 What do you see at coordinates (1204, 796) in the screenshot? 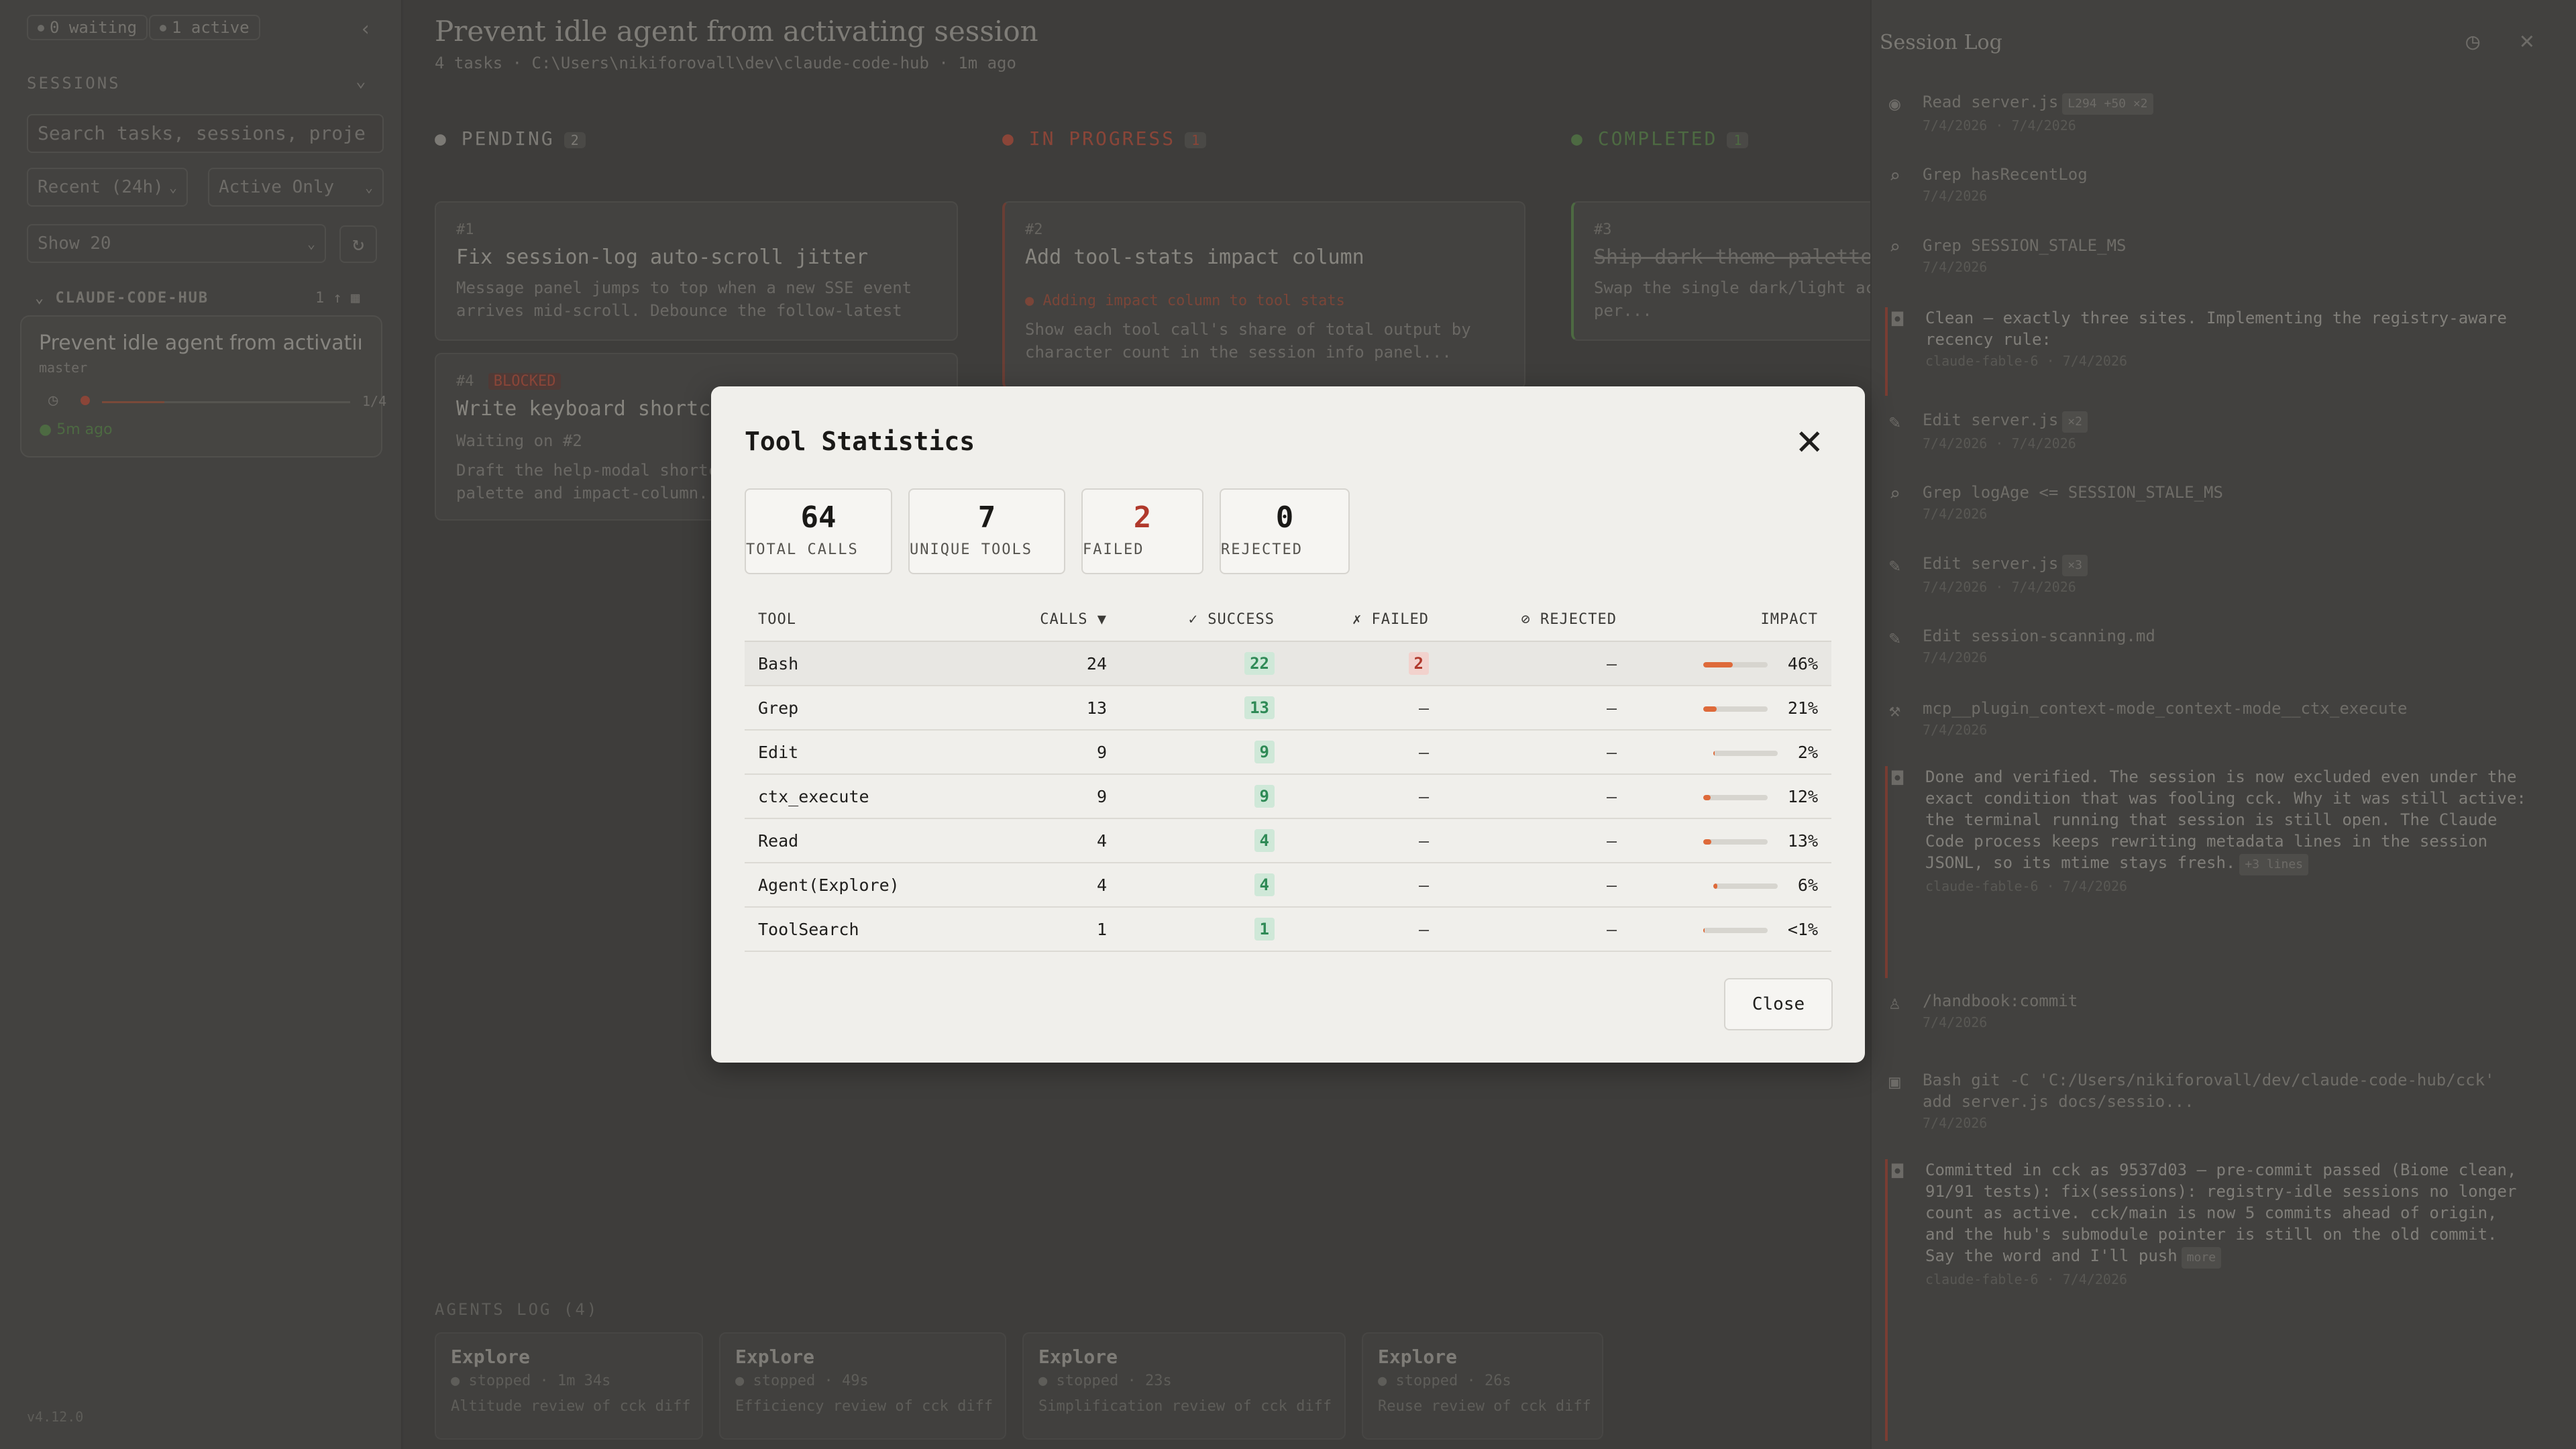
I see `success-cell: 9` at bounding box center [1204, 796].